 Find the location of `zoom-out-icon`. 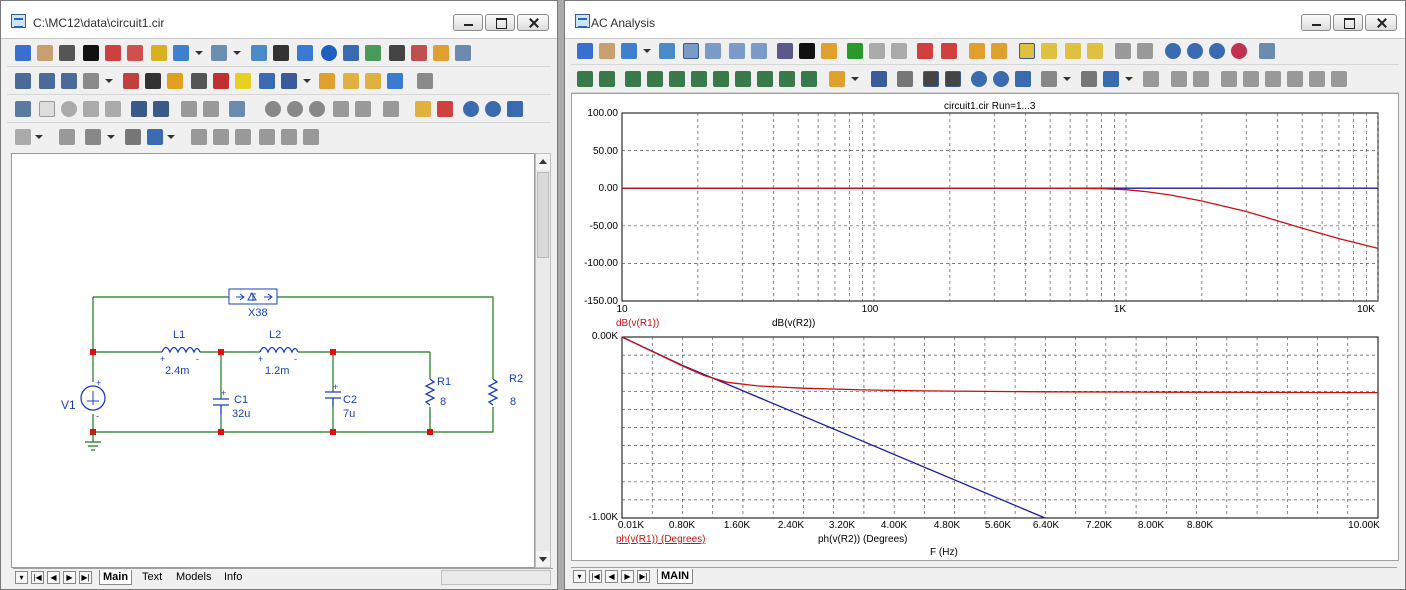

zoom-out-icon is located at coordinates (1001, 79).